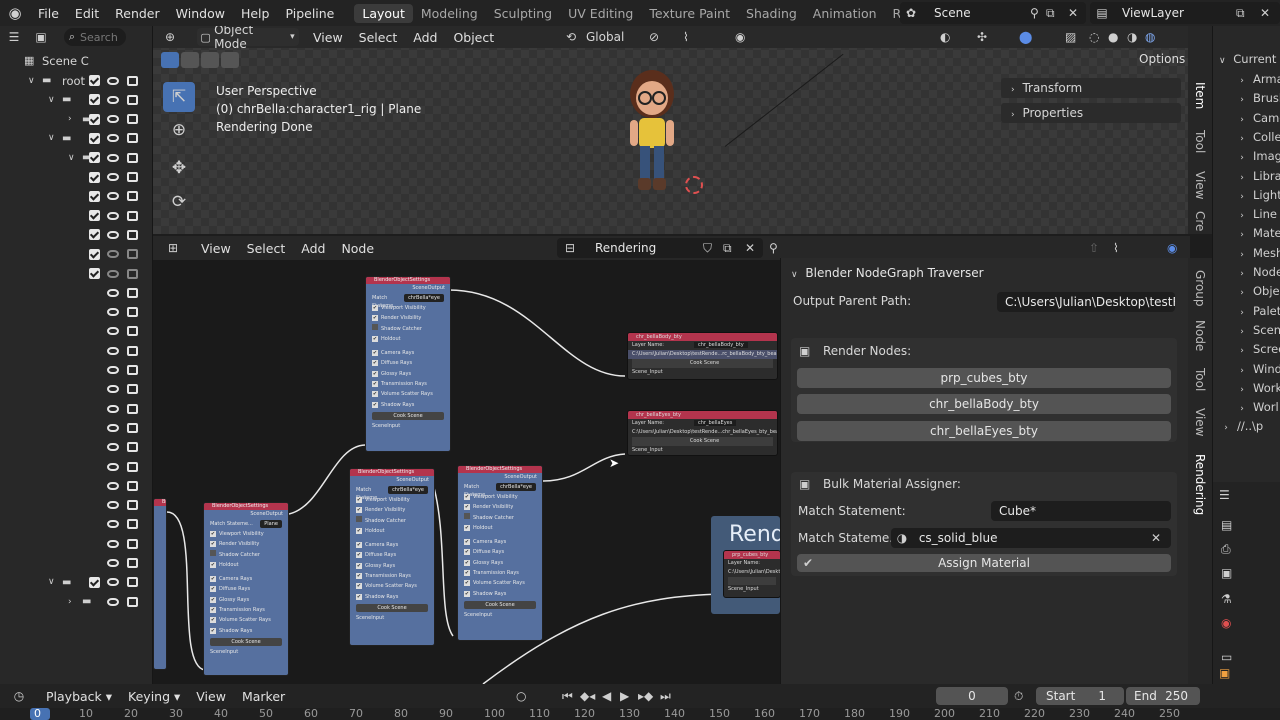  What do you see at coordinates (246, 610) in the screenshot?
I see `node-checkbox-row: Transmission Rays` at bounding box center [246, 610].